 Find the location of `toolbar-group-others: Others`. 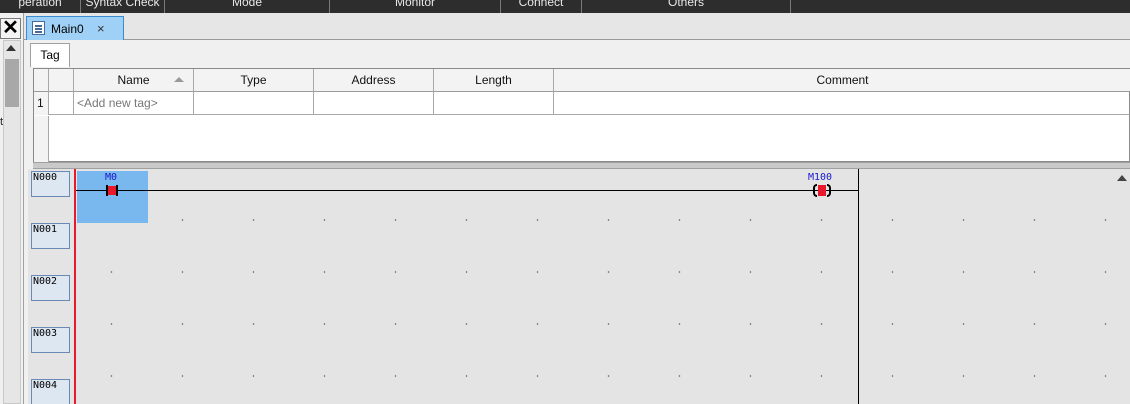

toolbar-group-others: Others is located at coordinates (685, 6).